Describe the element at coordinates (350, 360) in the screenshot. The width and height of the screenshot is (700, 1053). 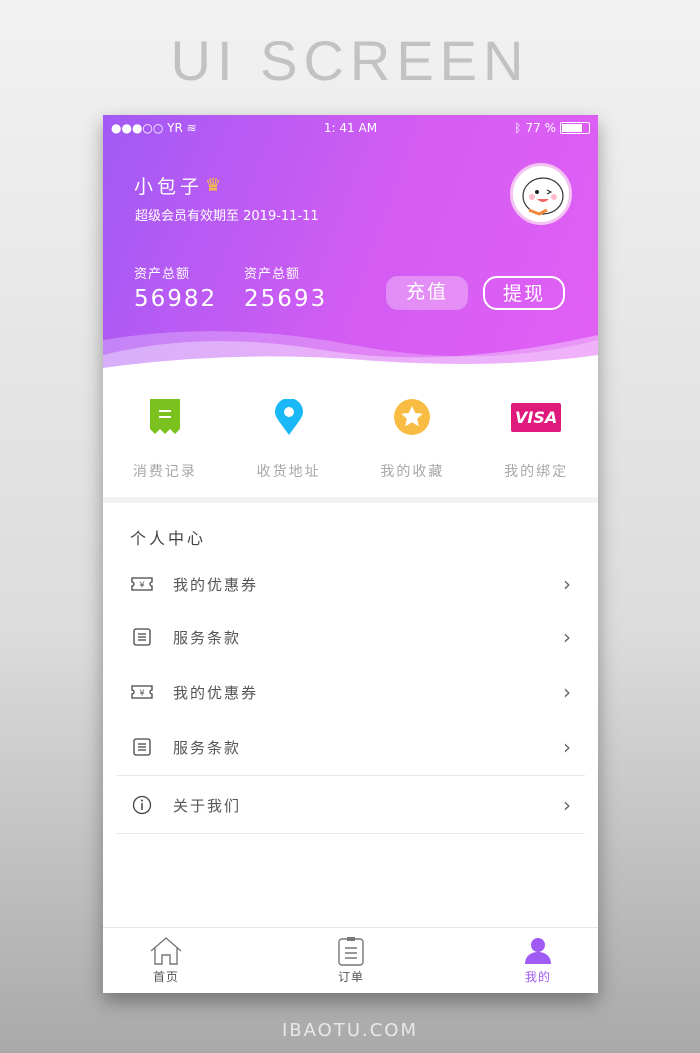
I see `wave-decoration` at that location.